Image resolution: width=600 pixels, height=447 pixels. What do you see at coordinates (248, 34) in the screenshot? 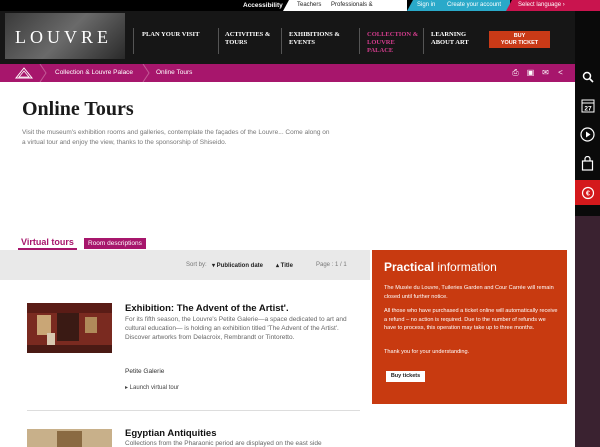
I see `nav-label: ACTIVITIES &` at bounding box center [248, 34].